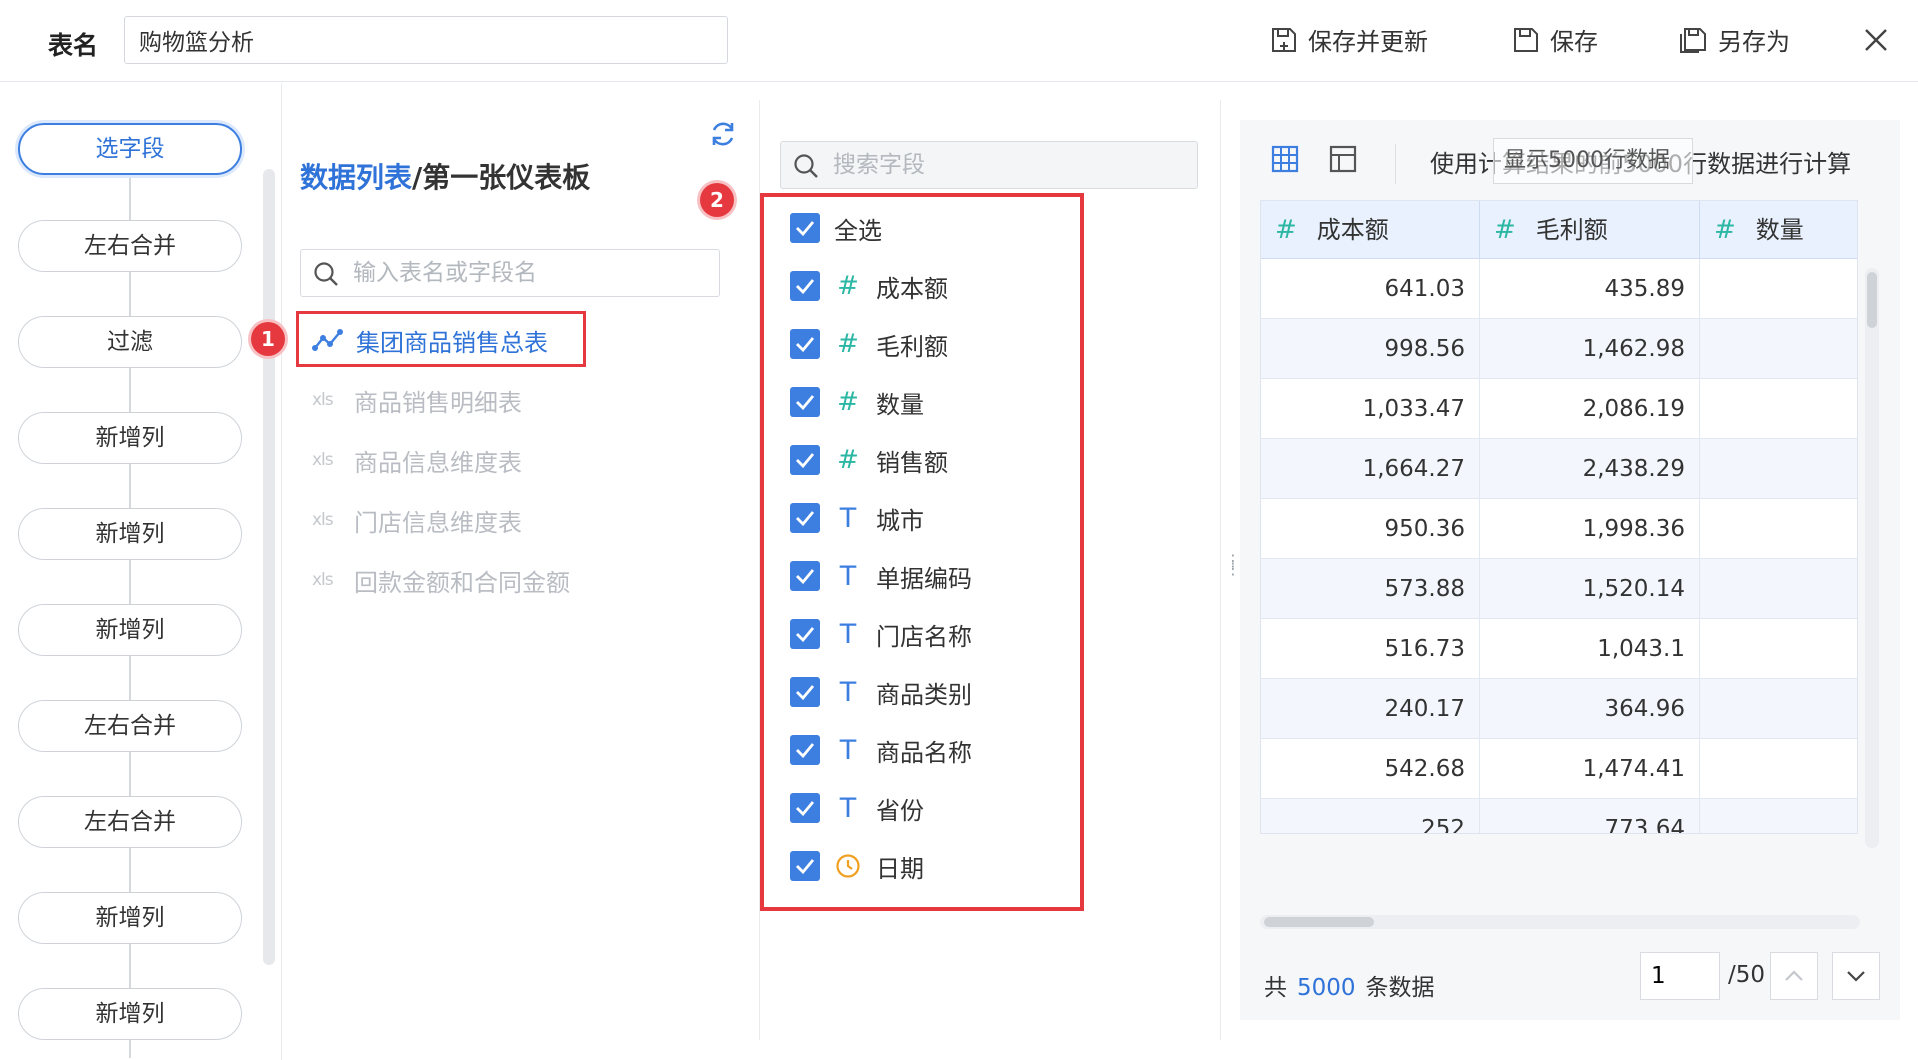 This screenshot has width=1918, height=1060. Describe the element at coordinates (1559, 289) in the screenshot. I see `table-row: 641.03 435.89` at that location.